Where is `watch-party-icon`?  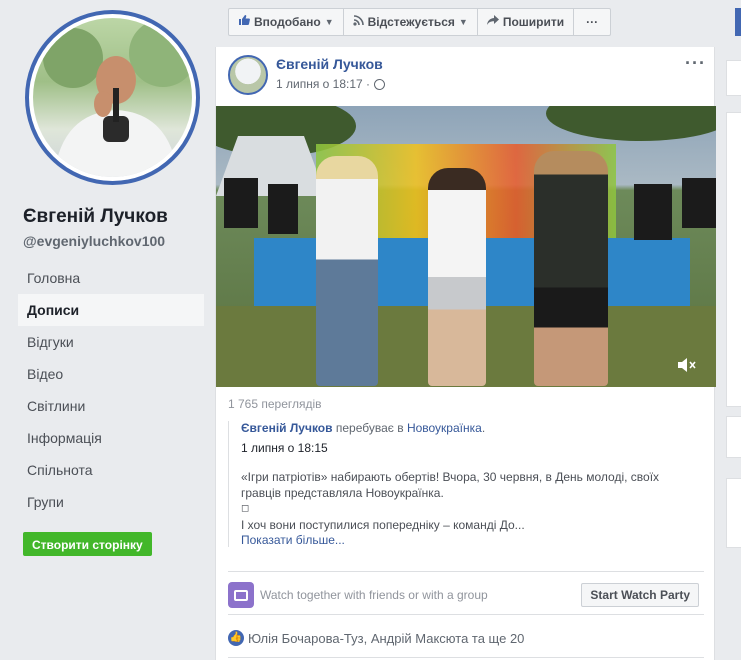
watch-party-icon is located at coordinates (241, 595).